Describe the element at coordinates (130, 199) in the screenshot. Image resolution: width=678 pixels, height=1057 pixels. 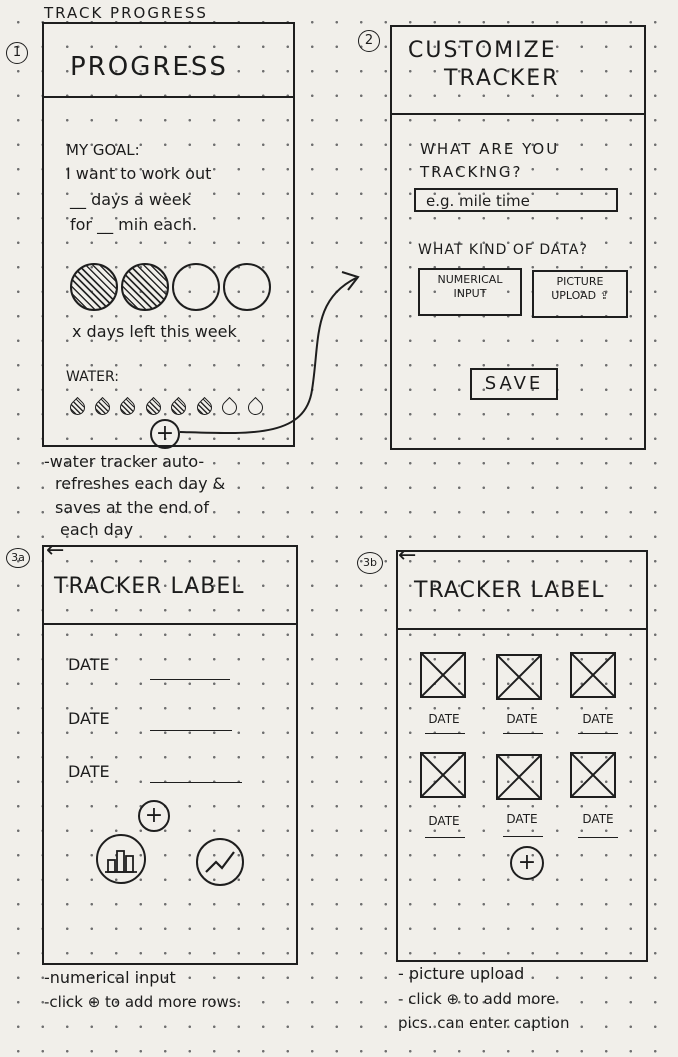
I see `goal-line-3: __ days a week` at that location.